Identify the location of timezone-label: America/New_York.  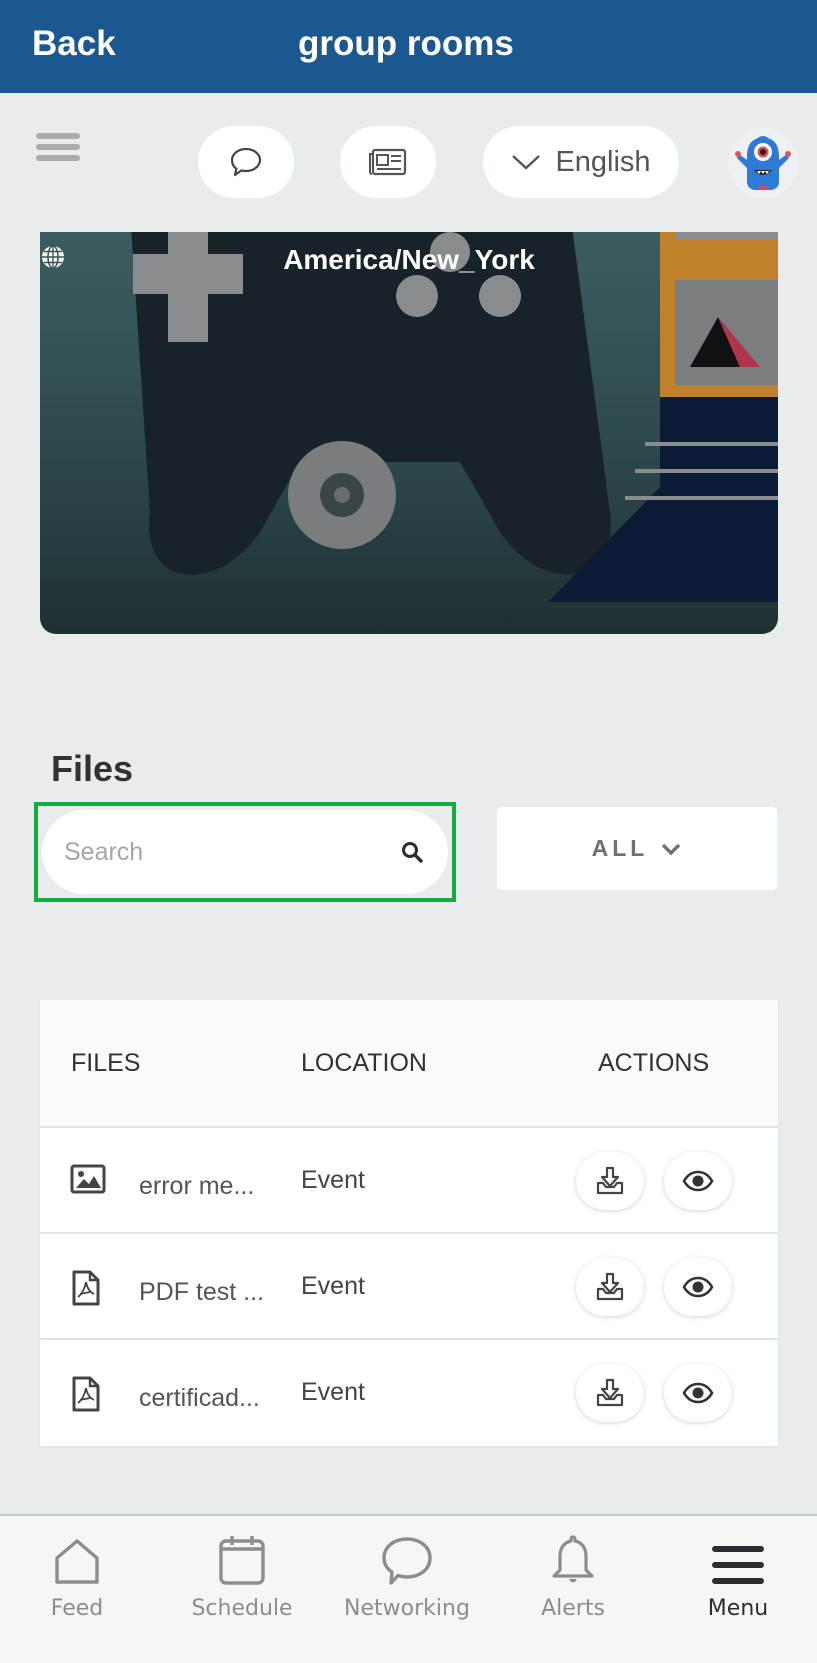
(409, 260).